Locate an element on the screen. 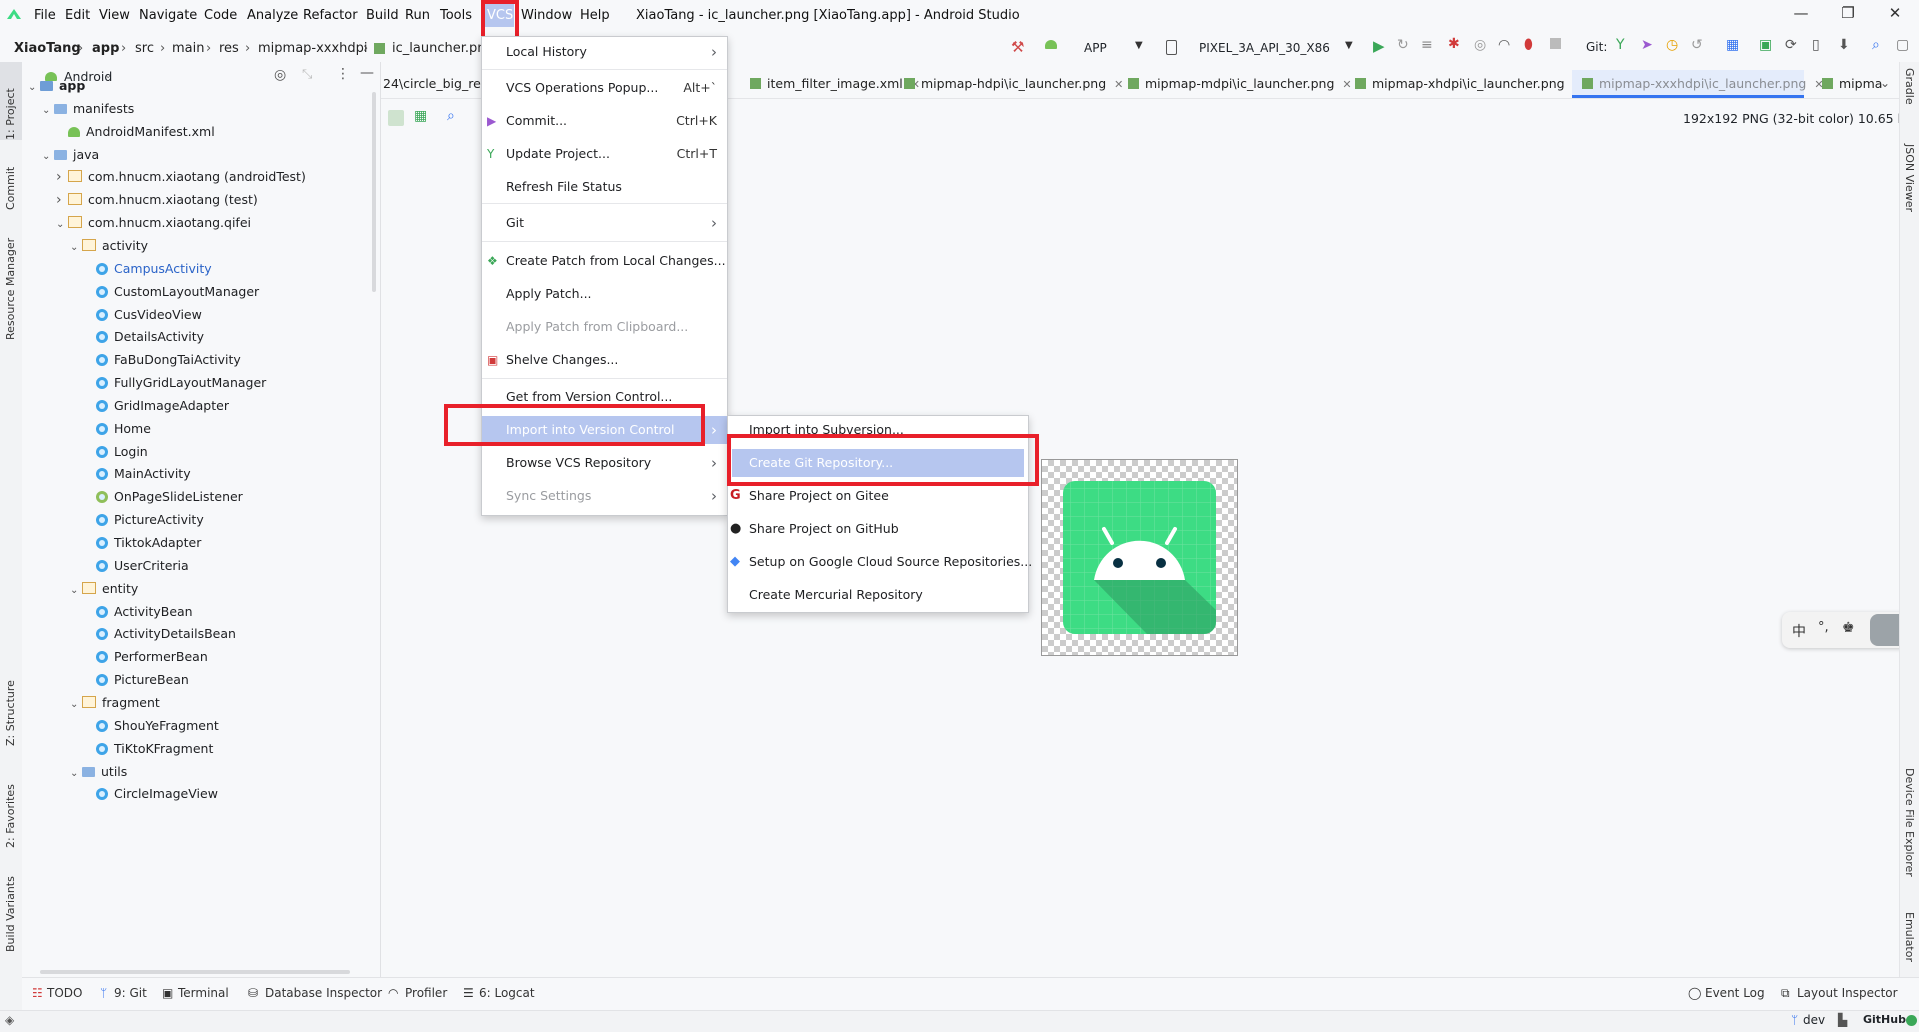 Image resolution: width=1919 pixels, height=1032 pixels. tree-item: MainActivity is located at coordinates (137, 474).